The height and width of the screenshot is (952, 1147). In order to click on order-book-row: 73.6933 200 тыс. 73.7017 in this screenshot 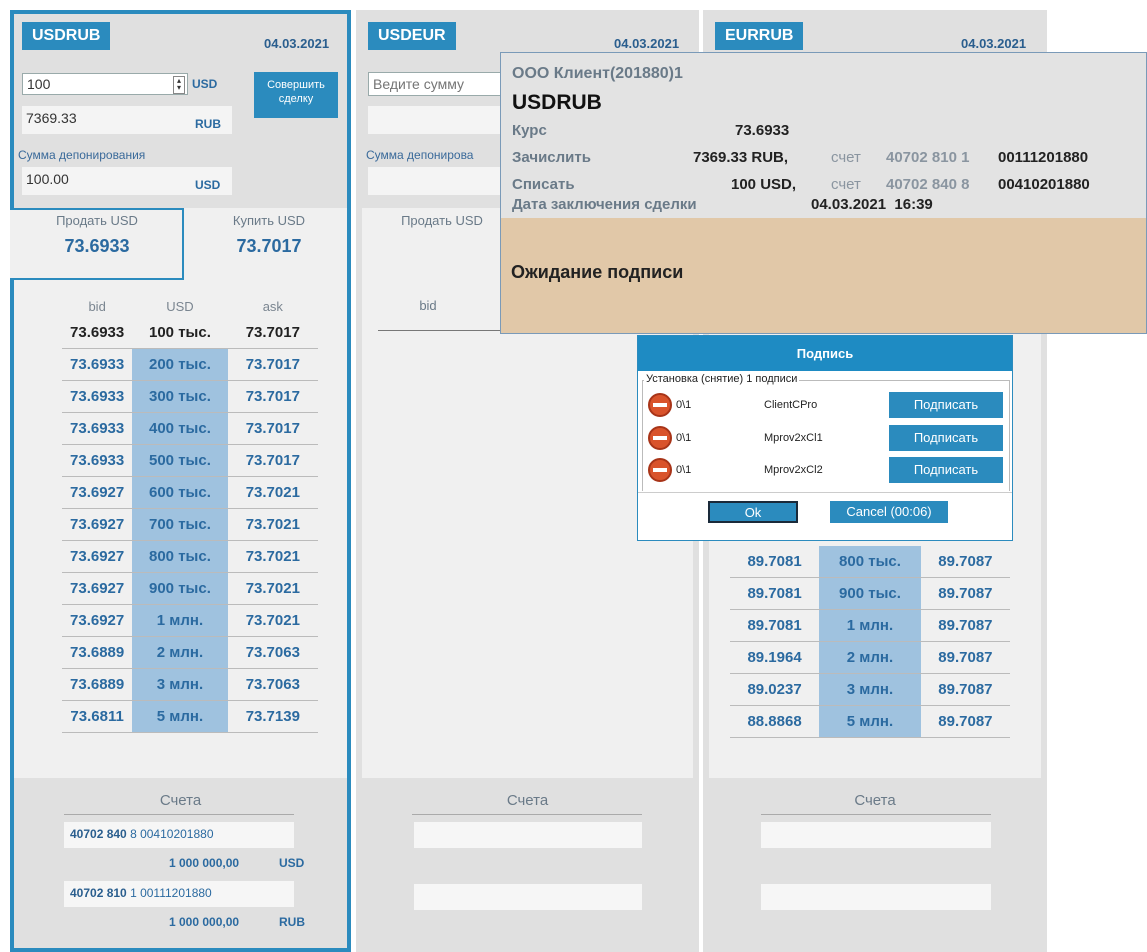, I will do `click(190, 364)`.